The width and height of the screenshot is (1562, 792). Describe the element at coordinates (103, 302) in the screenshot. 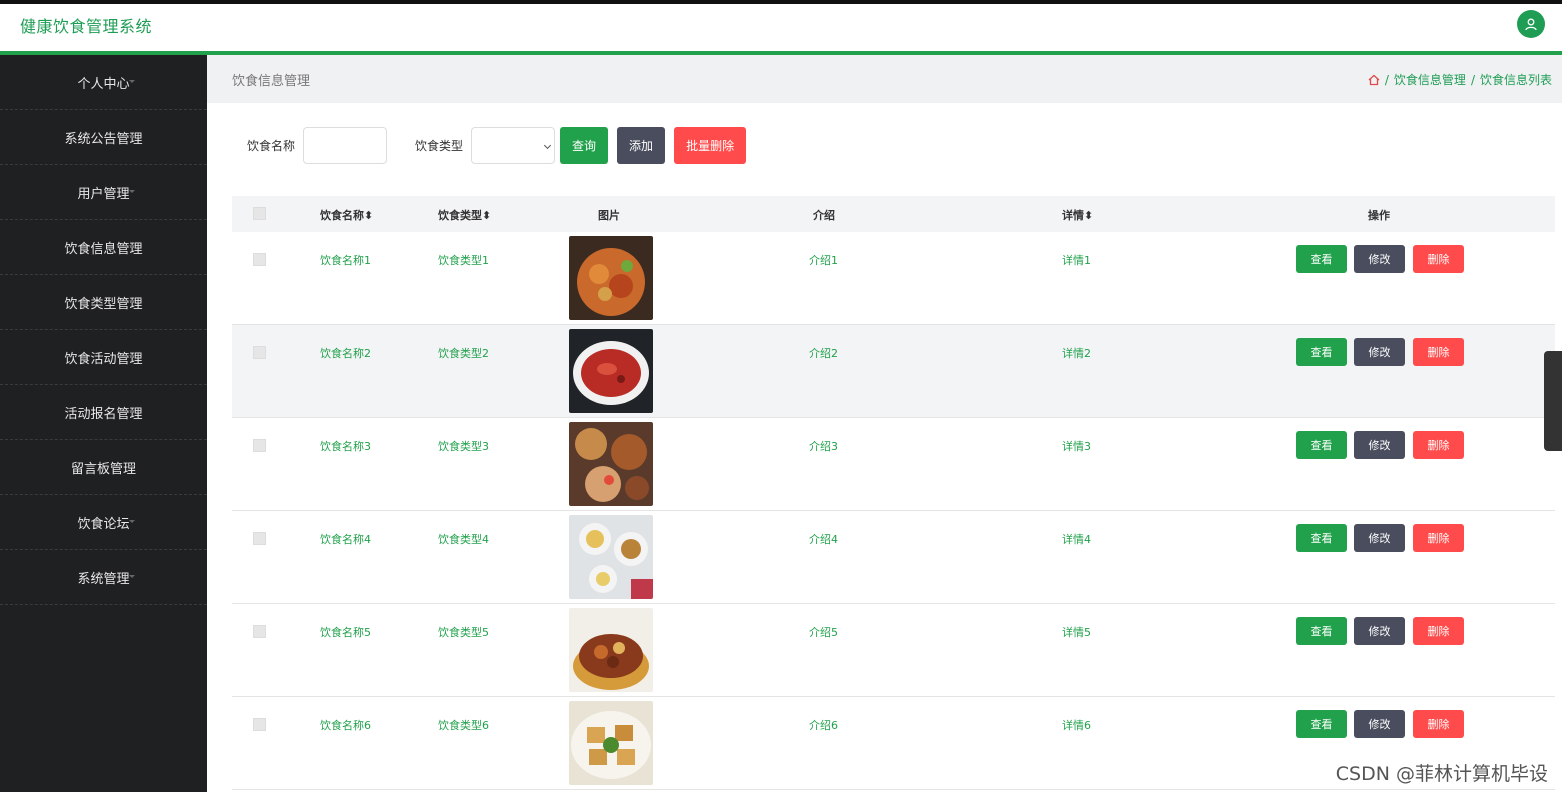

I see `sidebar-item-diet-types: 饮食类型管理` at that location.